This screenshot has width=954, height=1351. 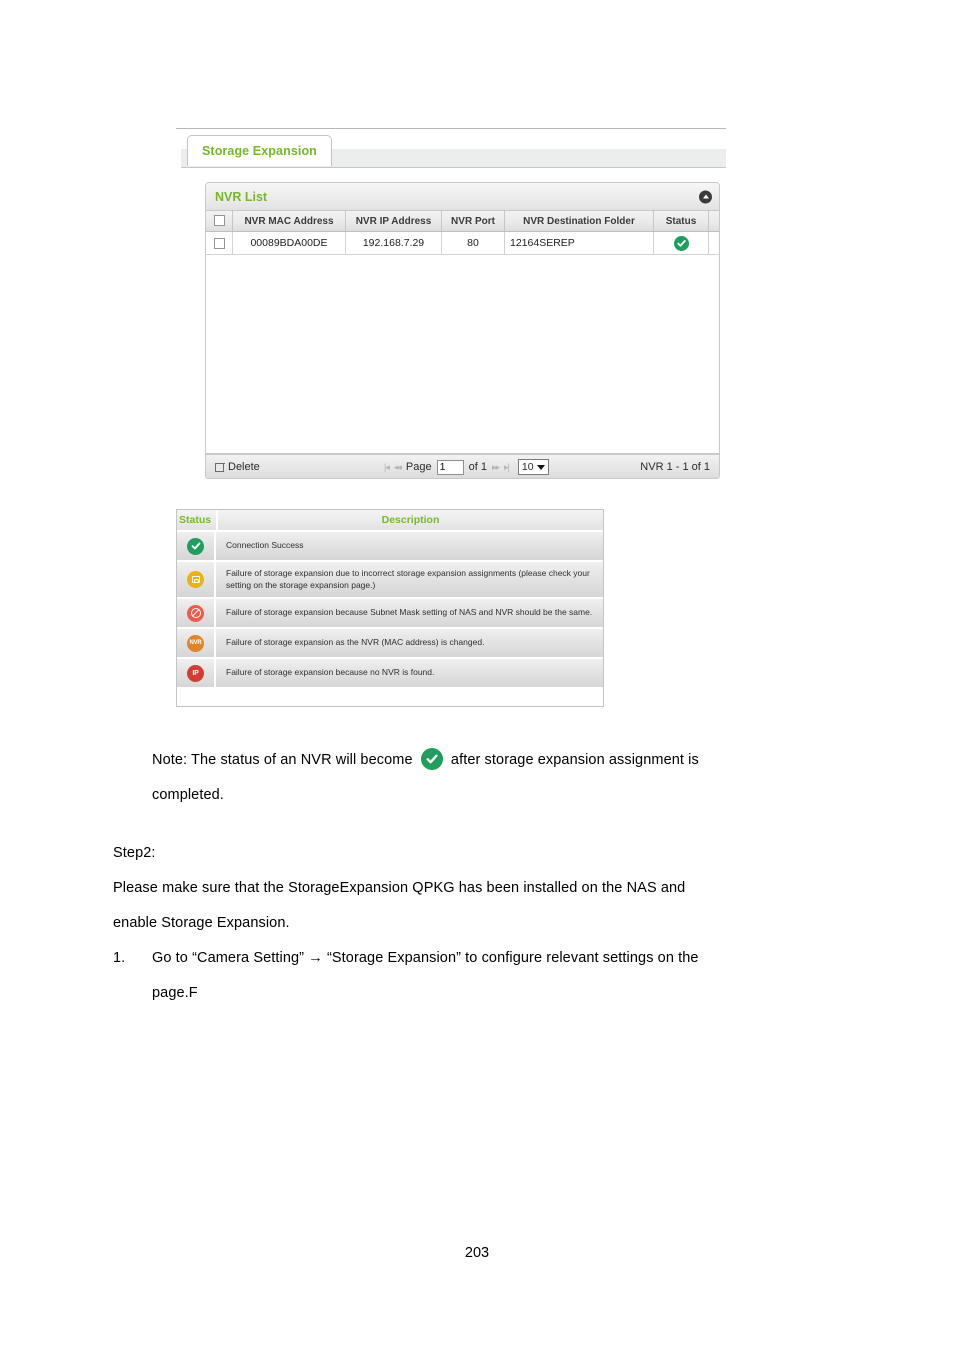 What do you see at coordinates (289, 221) in the screenshot?
I see `column-header-mac: NVR MAC Address` at bounding box center [289, 221].